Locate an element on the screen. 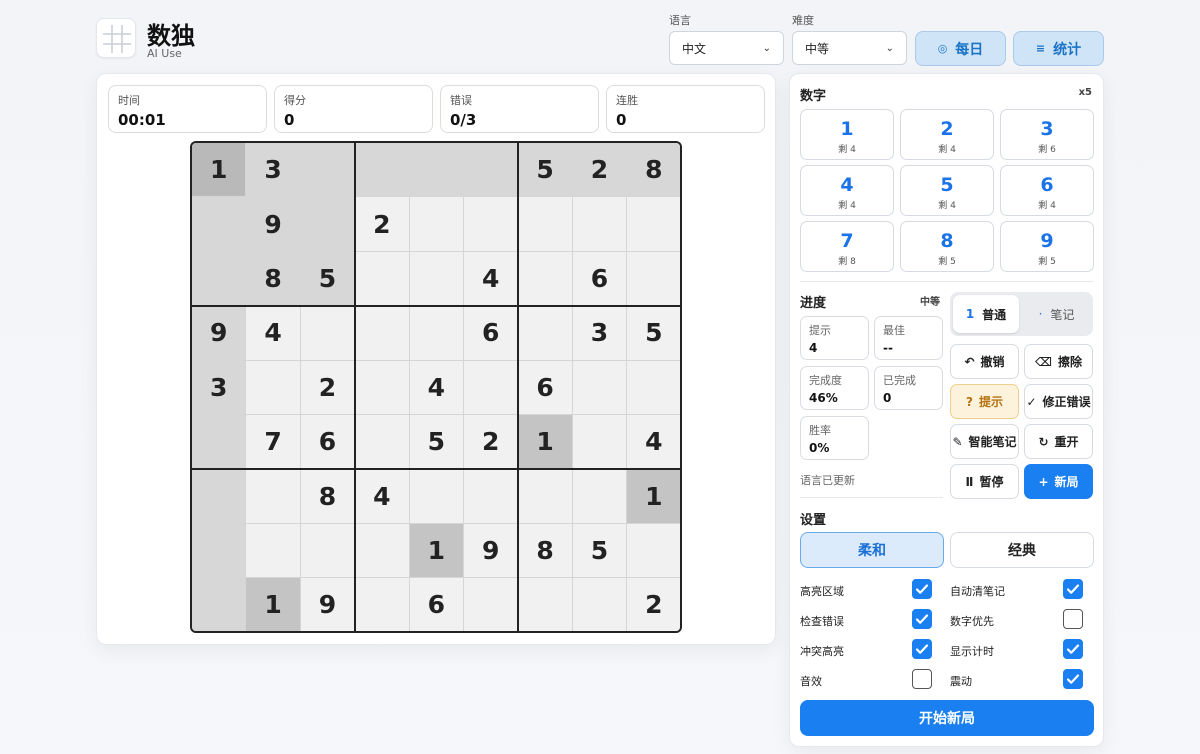 The image size is (1200, 754). number-button-2: 2 剩 4 is located at coordinates (947, 134).